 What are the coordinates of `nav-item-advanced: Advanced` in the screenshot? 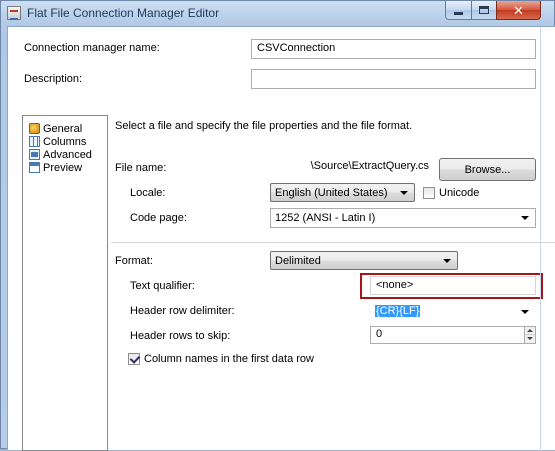 It's located at (60, 154).